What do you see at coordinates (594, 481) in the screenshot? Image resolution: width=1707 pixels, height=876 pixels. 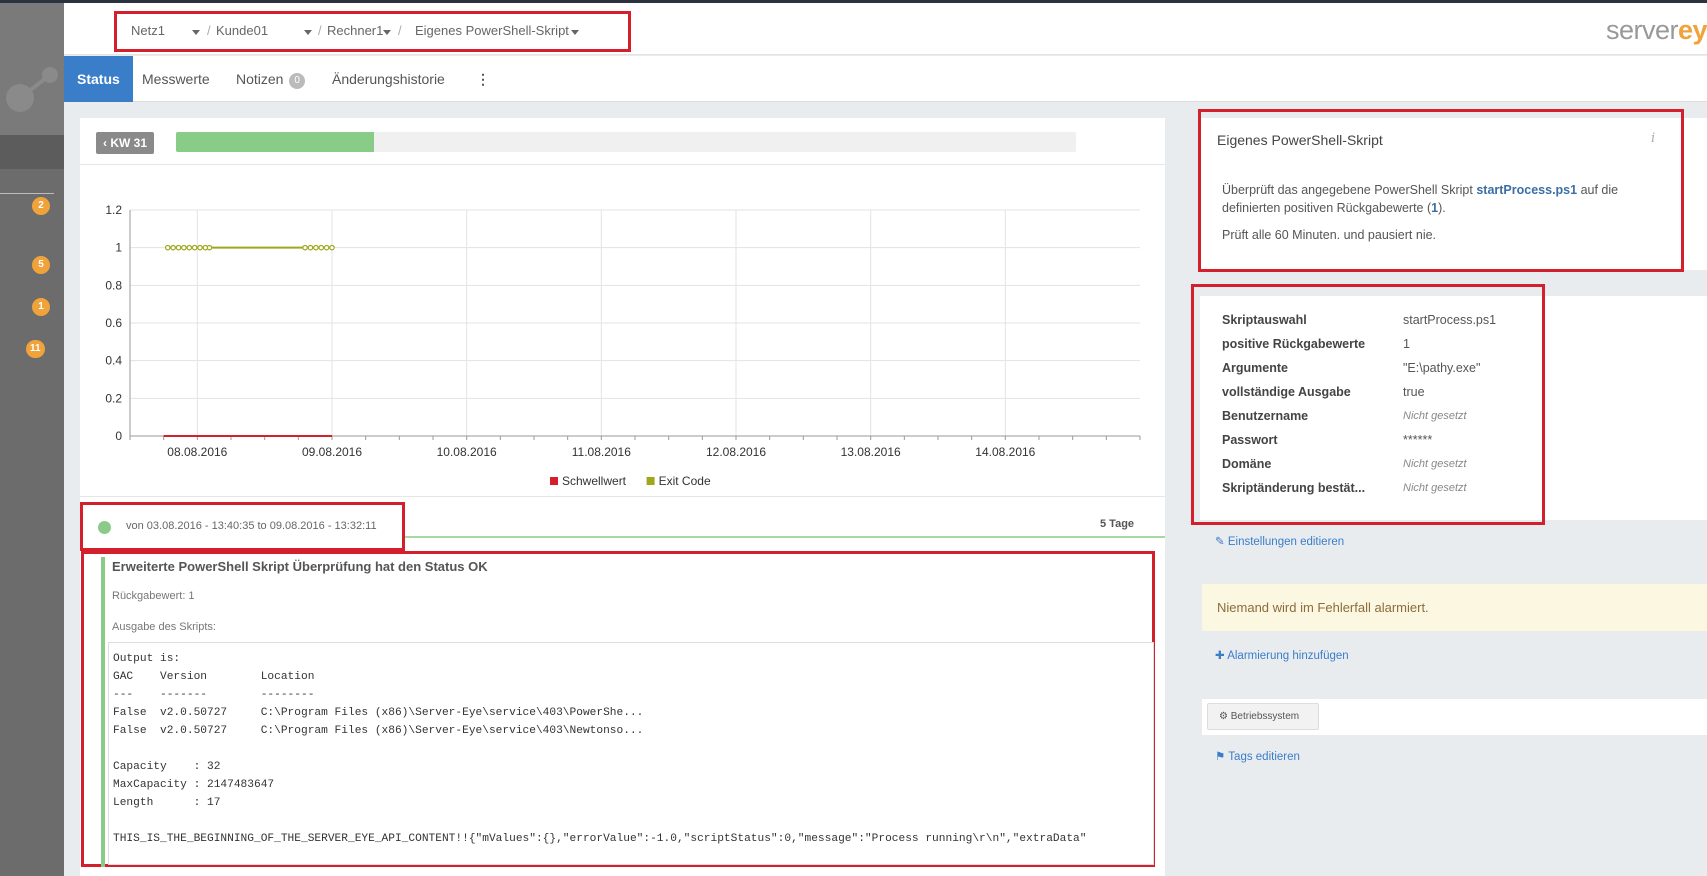 I see `legend-label: Schwellwert` at bounding box center [594, 481].